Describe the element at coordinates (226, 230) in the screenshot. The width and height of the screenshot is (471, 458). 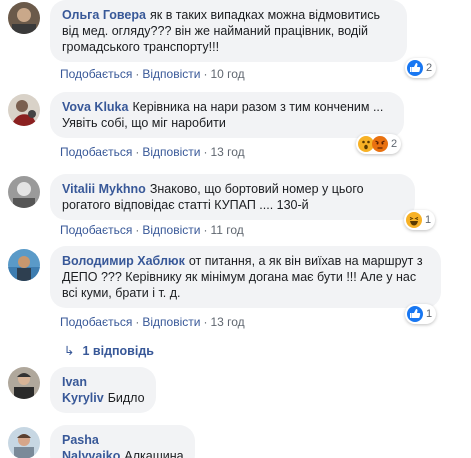
I see `comment-time: 11 год` at that location.